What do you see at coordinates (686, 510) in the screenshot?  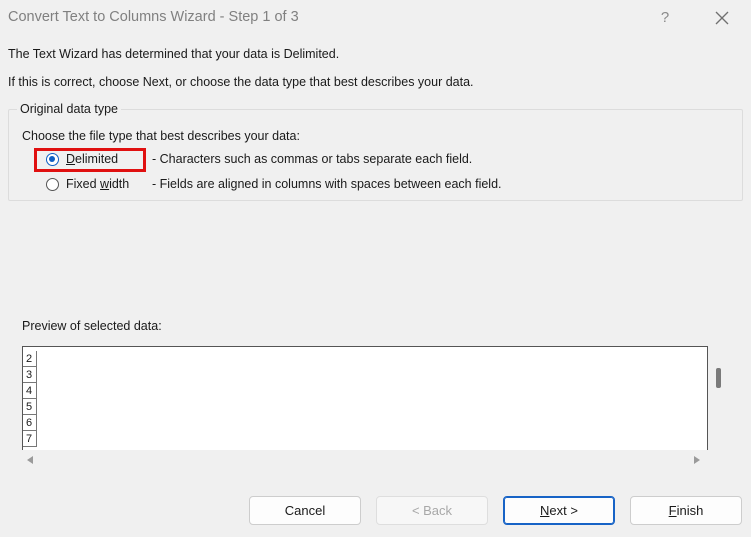 I see `finish-button: Finish` at bounding box center [686, 510].